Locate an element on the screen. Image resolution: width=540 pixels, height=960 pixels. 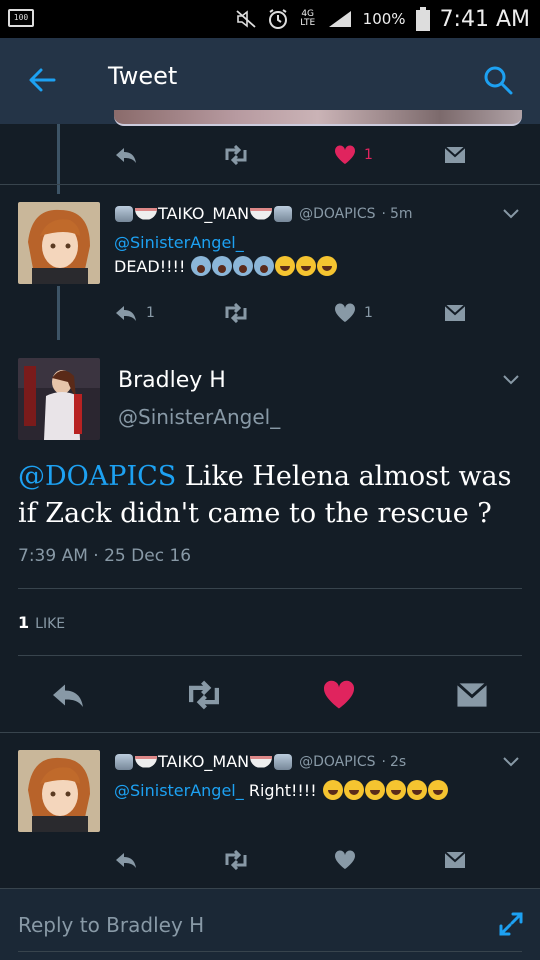
thread-connector is located at coordinates (58, 313).